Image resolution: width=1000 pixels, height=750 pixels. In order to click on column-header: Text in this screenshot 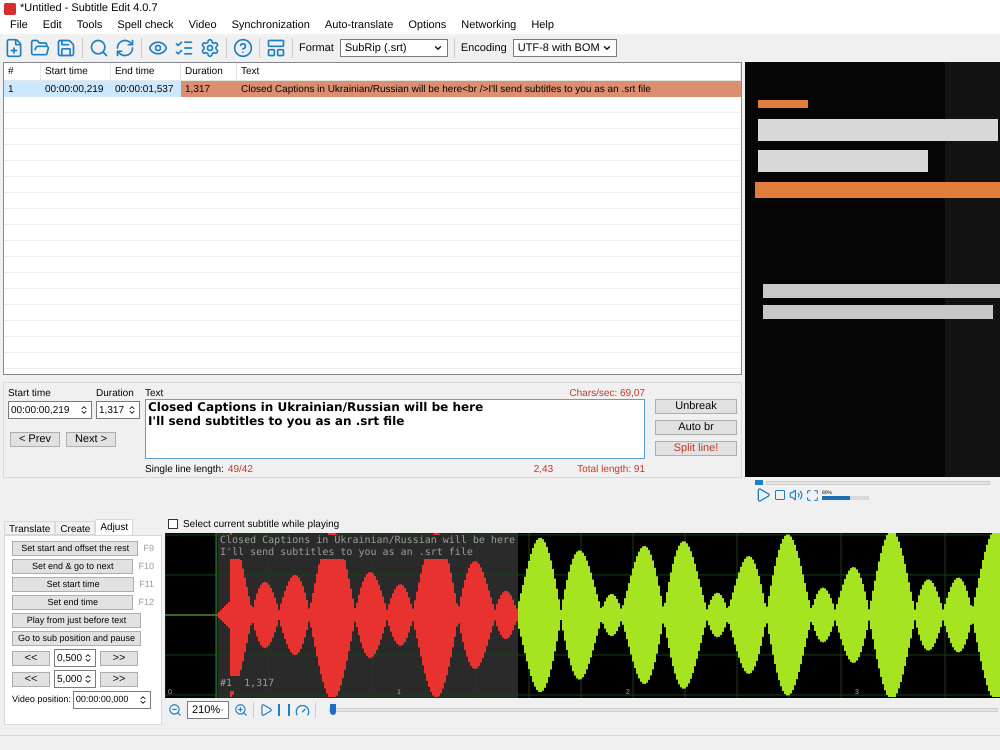, I will do `click(489, 71)`.